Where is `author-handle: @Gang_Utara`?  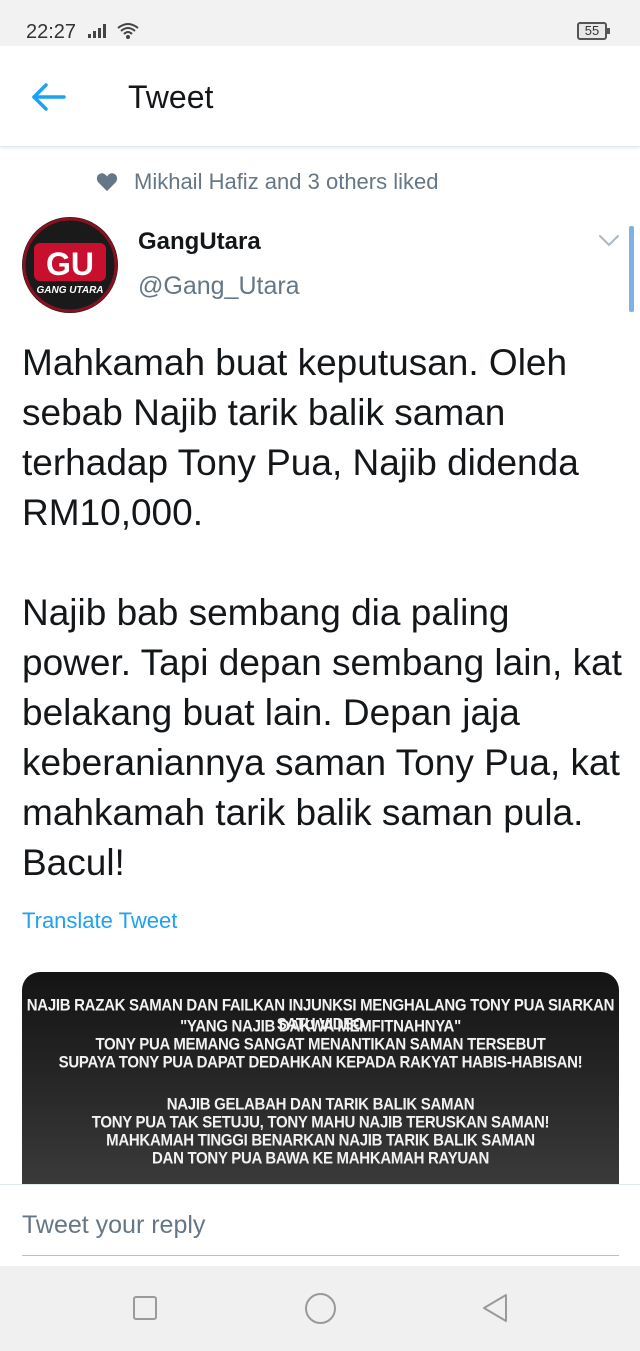
author-handle: @Gang_Utara is located at coordinates (219, 286).